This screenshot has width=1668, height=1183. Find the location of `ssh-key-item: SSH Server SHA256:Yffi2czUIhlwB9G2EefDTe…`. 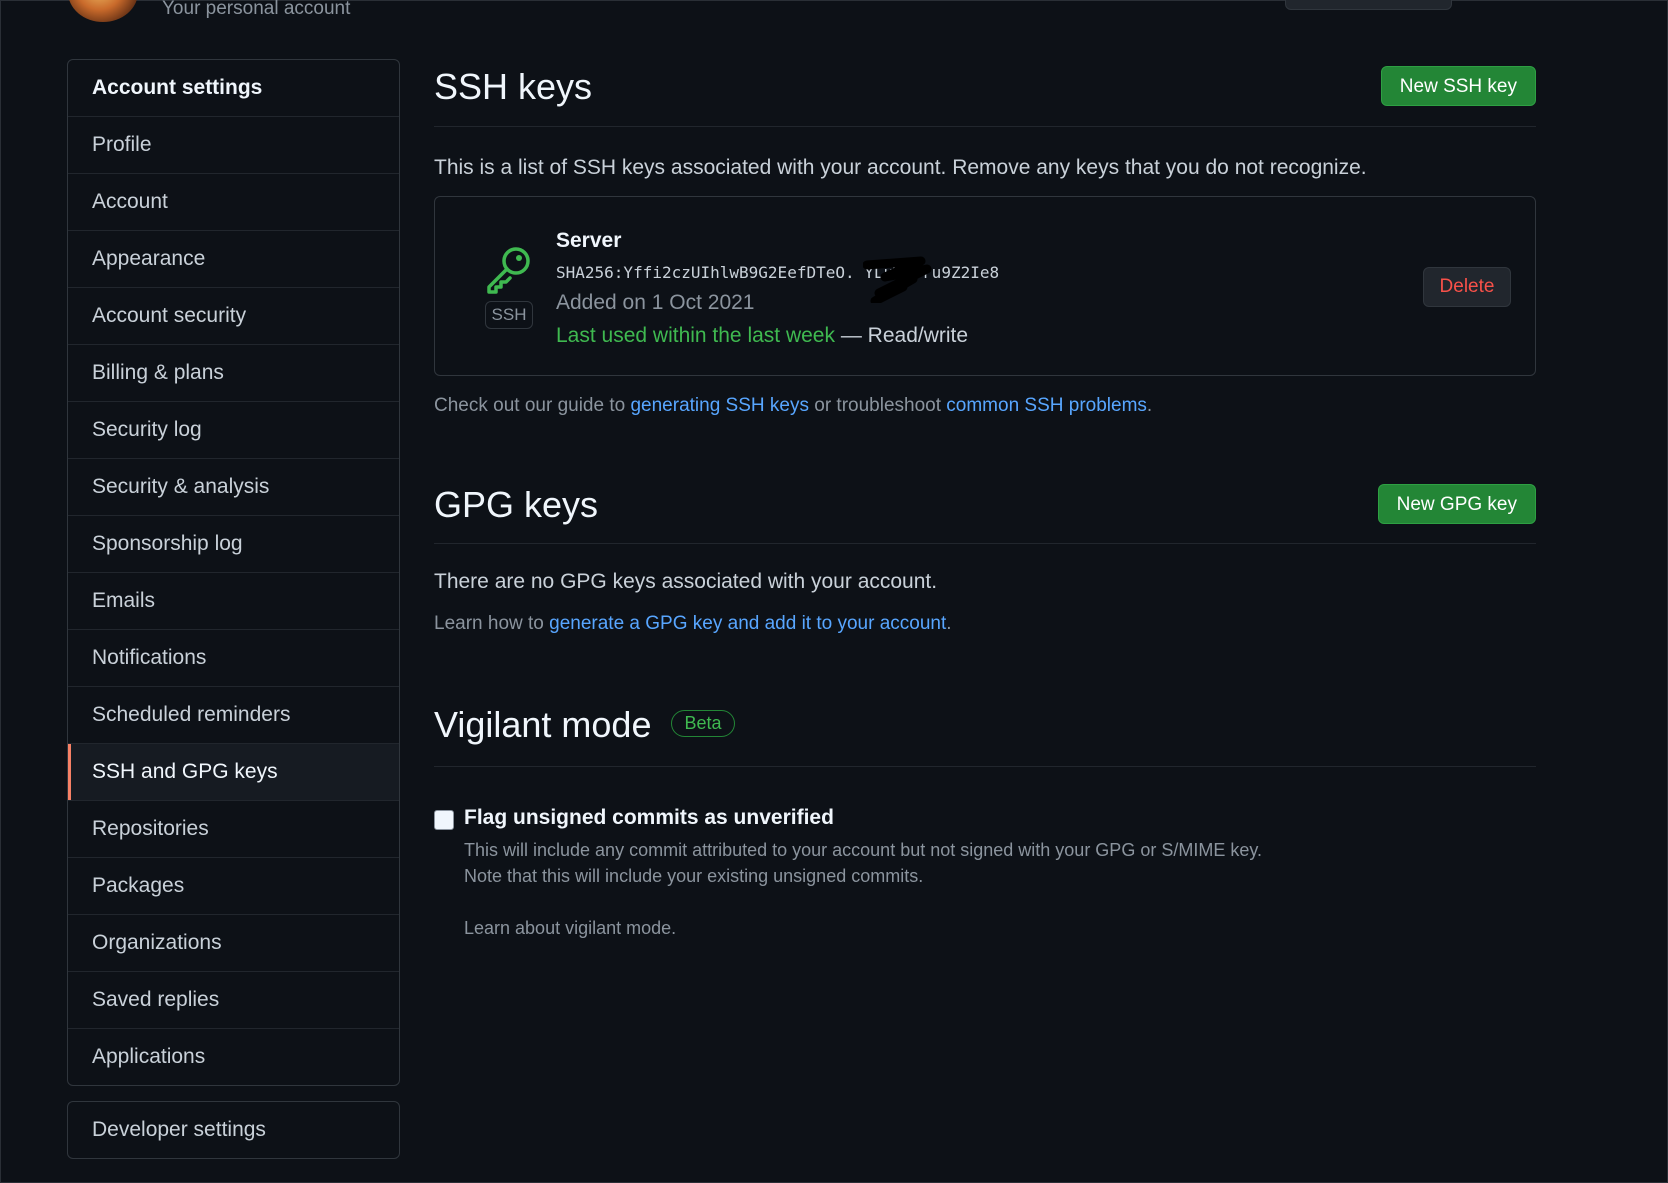

ssh-key-item: SSH Server SHA256:Yffi2czUIhlwB9G2EefDTe… is located at coordinates (985, 286).